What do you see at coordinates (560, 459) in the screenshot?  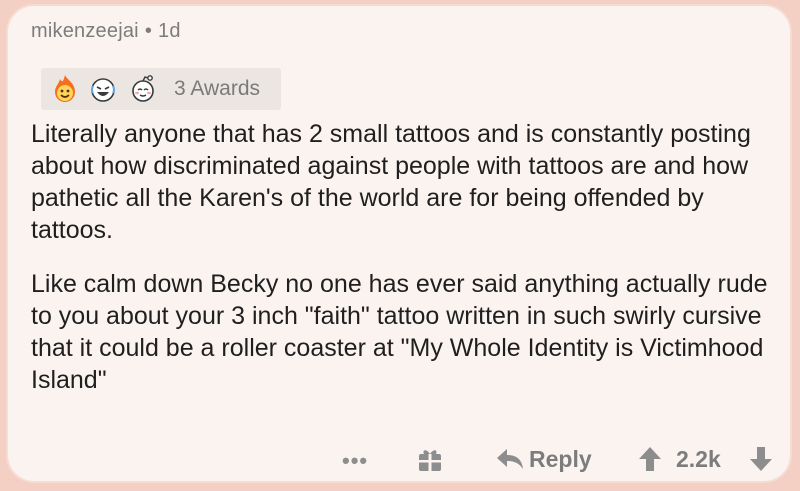 I see `reply-button: Reply` at bounding box center [560, 459].